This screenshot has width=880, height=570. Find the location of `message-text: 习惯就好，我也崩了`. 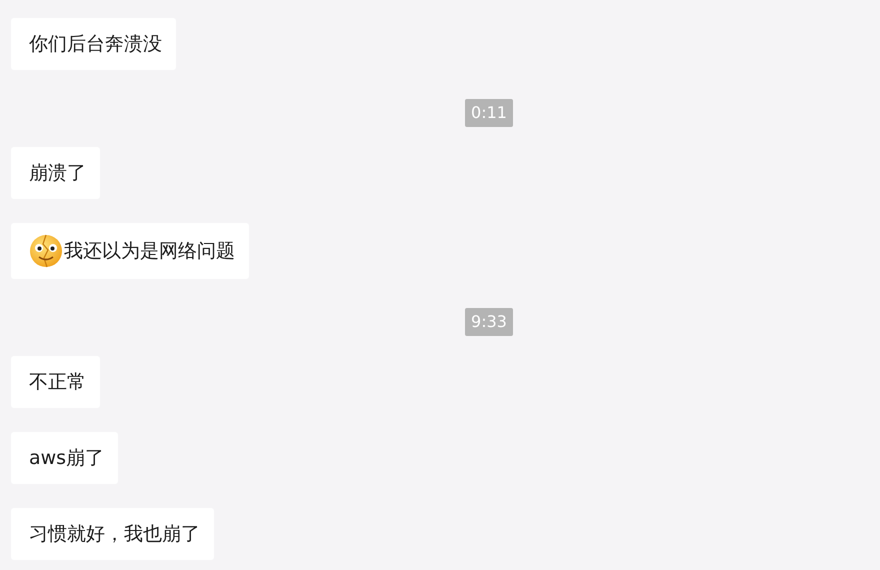

message-text: 习惯就好，我也崩了 is located at coordinates (114, 534).